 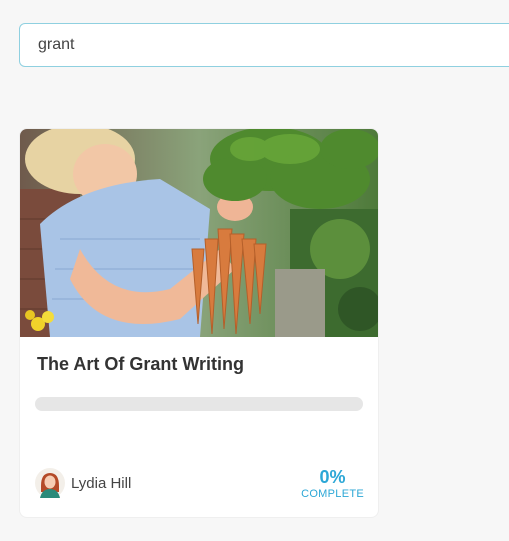 What do you see at coordinates (199, 404) in the screenshot?
I see `course-progress-bar` at bounding box center [199, 404].